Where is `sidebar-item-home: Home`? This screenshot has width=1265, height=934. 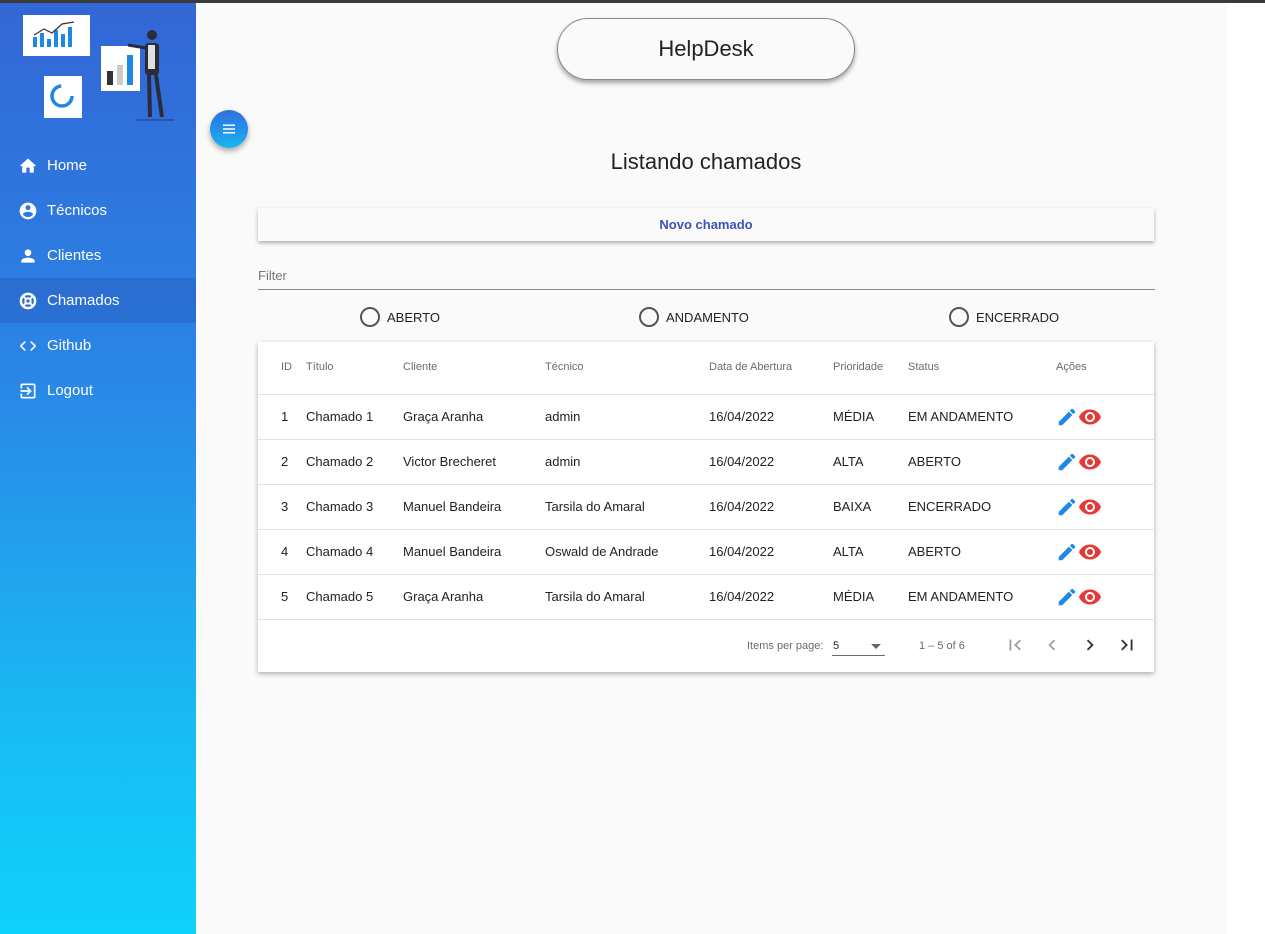 sidebar-item-home: Home is located at coordinates (98, 165).